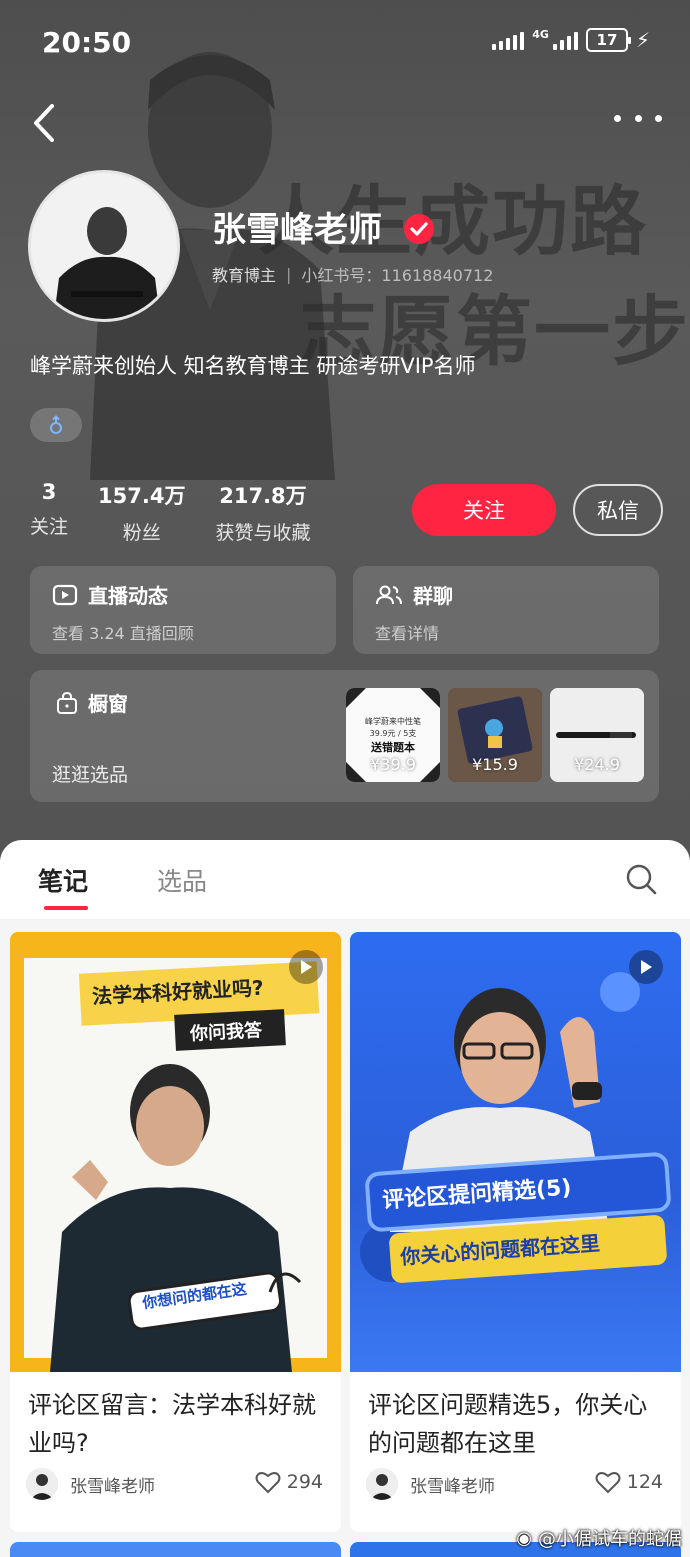 The width and height of the screenshot is (690, 1557). I want to click on profile-meta: 教育博主 | 小红书号：11618840712, so click(352, 274).